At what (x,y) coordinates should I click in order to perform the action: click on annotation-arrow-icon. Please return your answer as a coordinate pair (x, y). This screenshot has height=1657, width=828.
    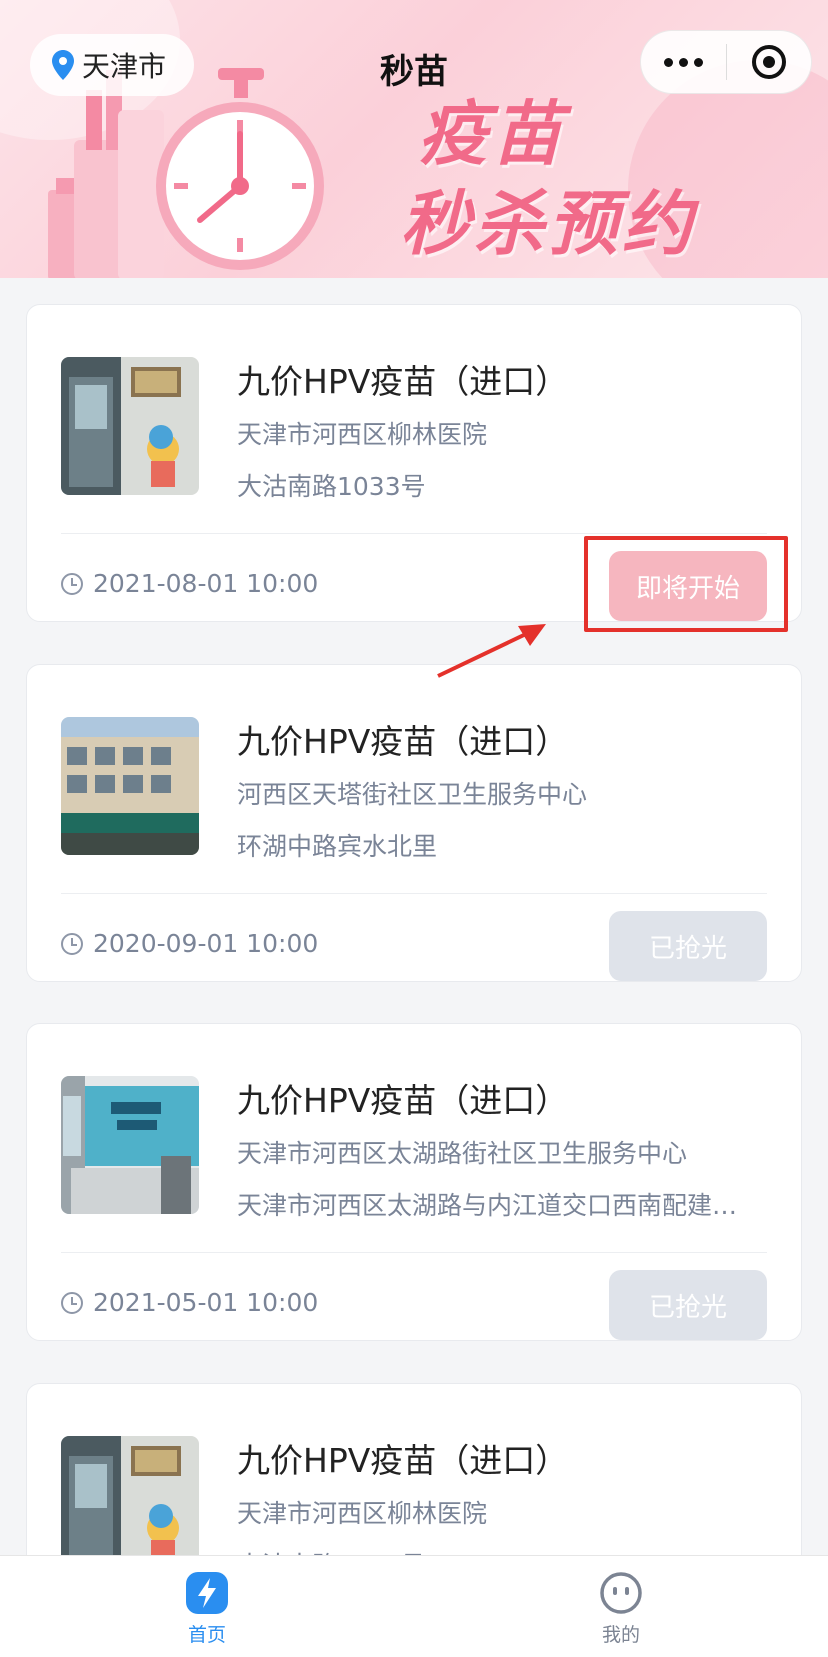
    Looking at the image, I should click on (491, 651).